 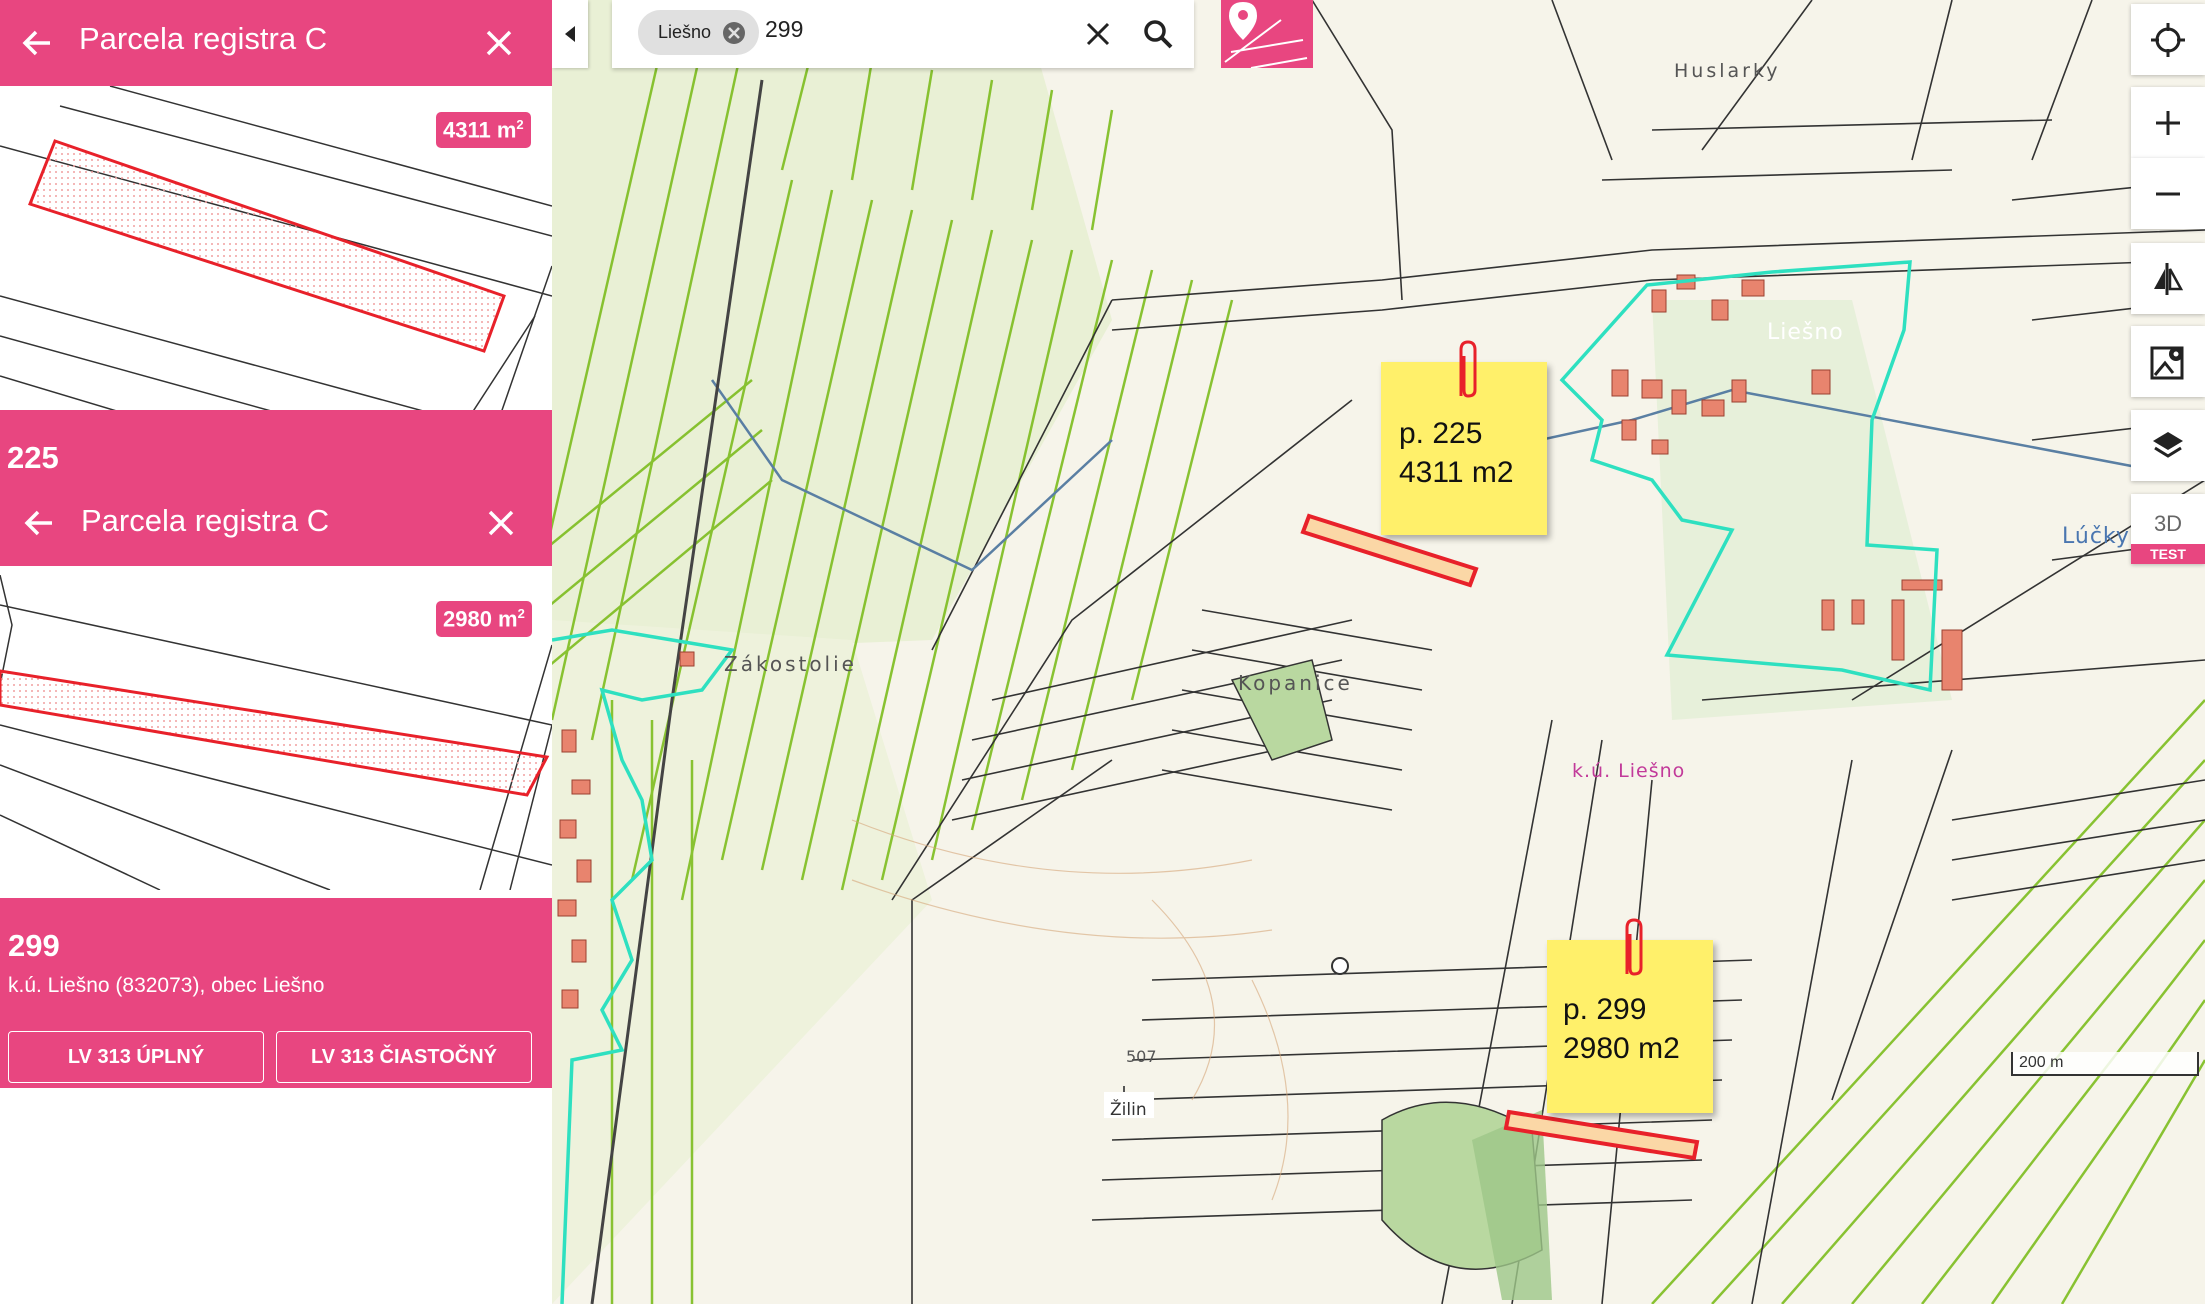 What do you see at coordinates (784, 29) in the screenshot?
I see `search-input: 299` at bounding box center [784, 29].